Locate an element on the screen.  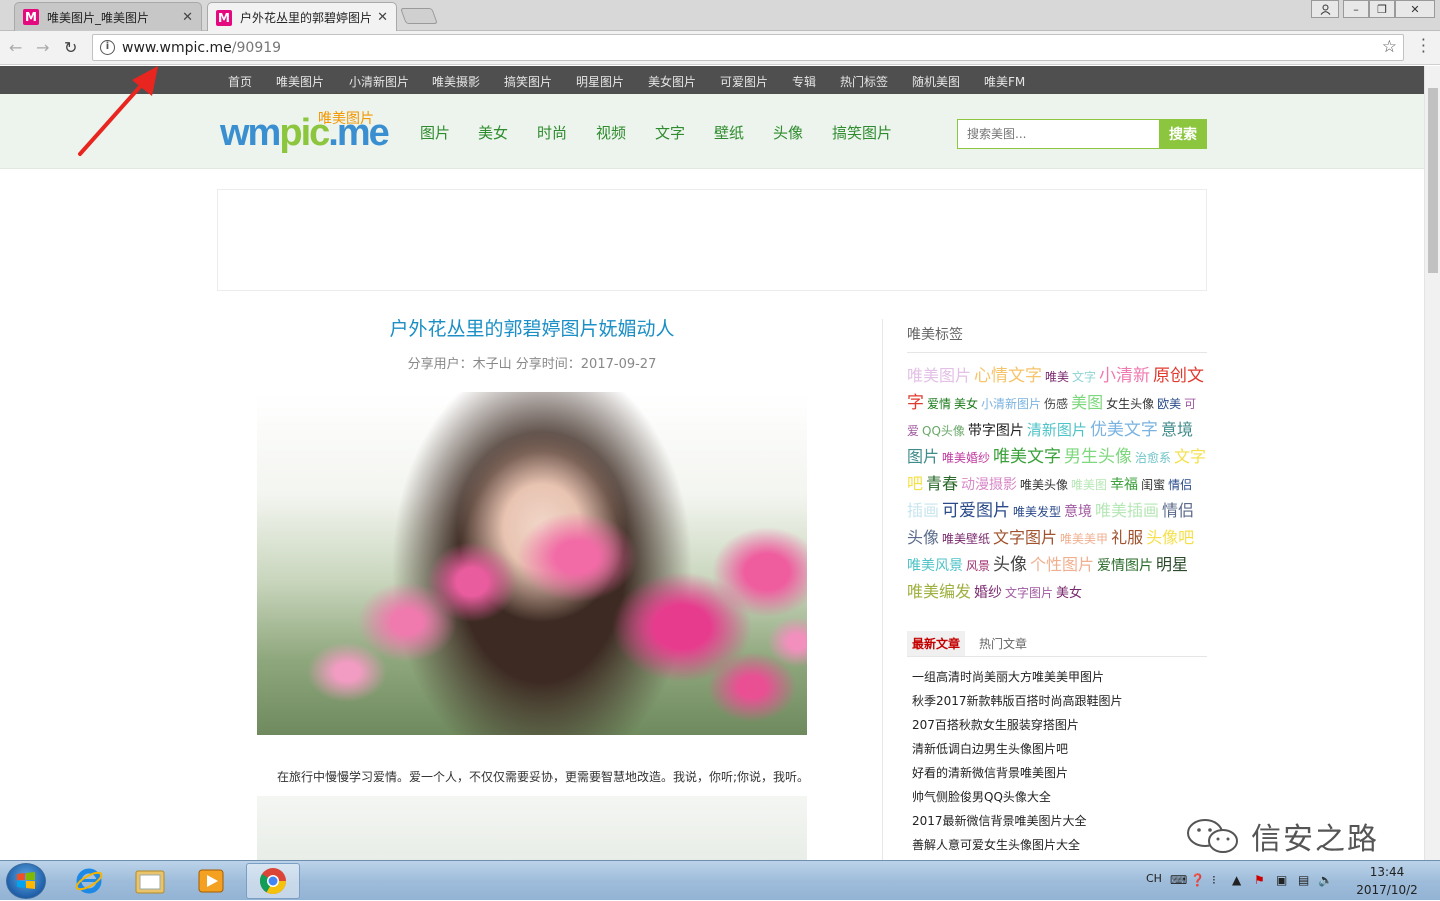
reload-icon: ↻ is located at coordinates (70, 47).